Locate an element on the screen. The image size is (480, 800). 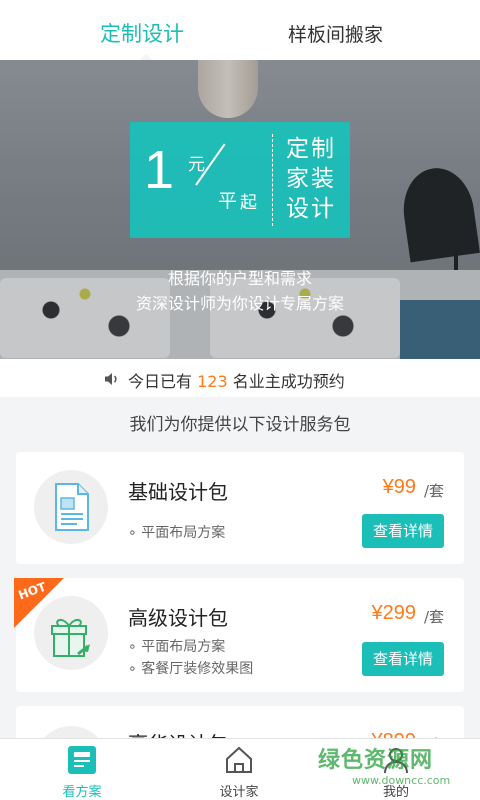
notice-text: 今日已有 123 名业主成功预约 is located at coordinates (236, 380).